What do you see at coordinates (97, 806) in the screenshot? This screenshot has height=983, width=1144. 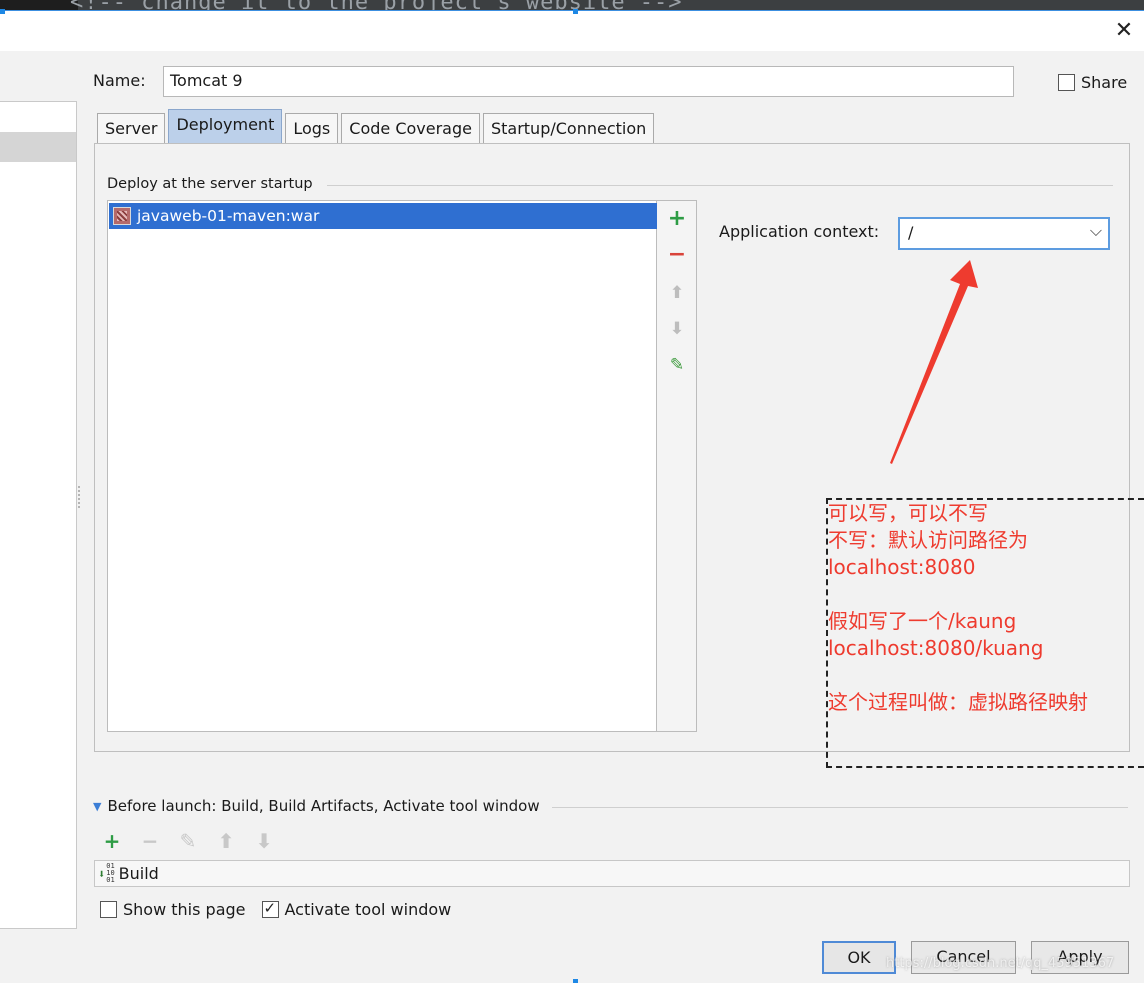 I see `collapse-triangle-icon: ▼` at bounding box center [97, 806].